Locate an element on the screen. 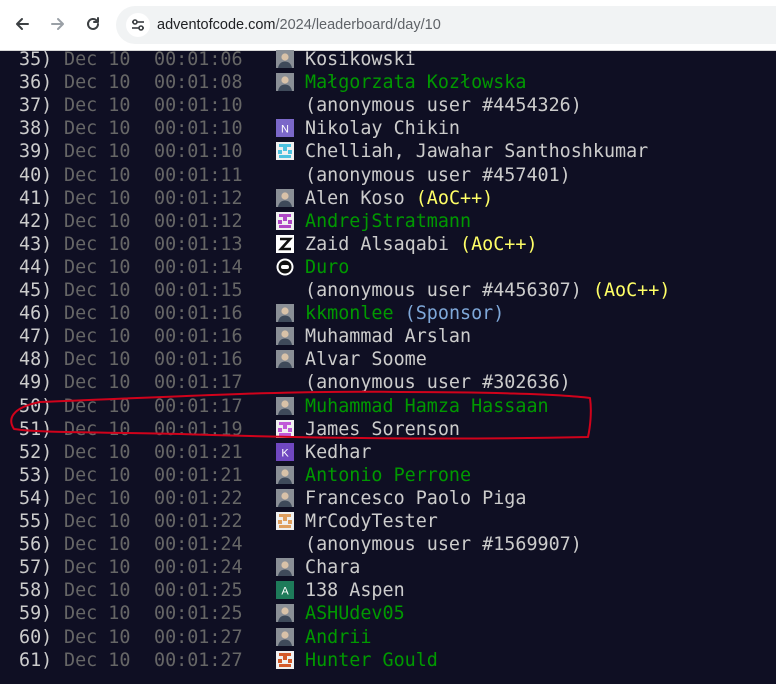  completion-time: 00:01:19 is located at coordinates (198, 429).